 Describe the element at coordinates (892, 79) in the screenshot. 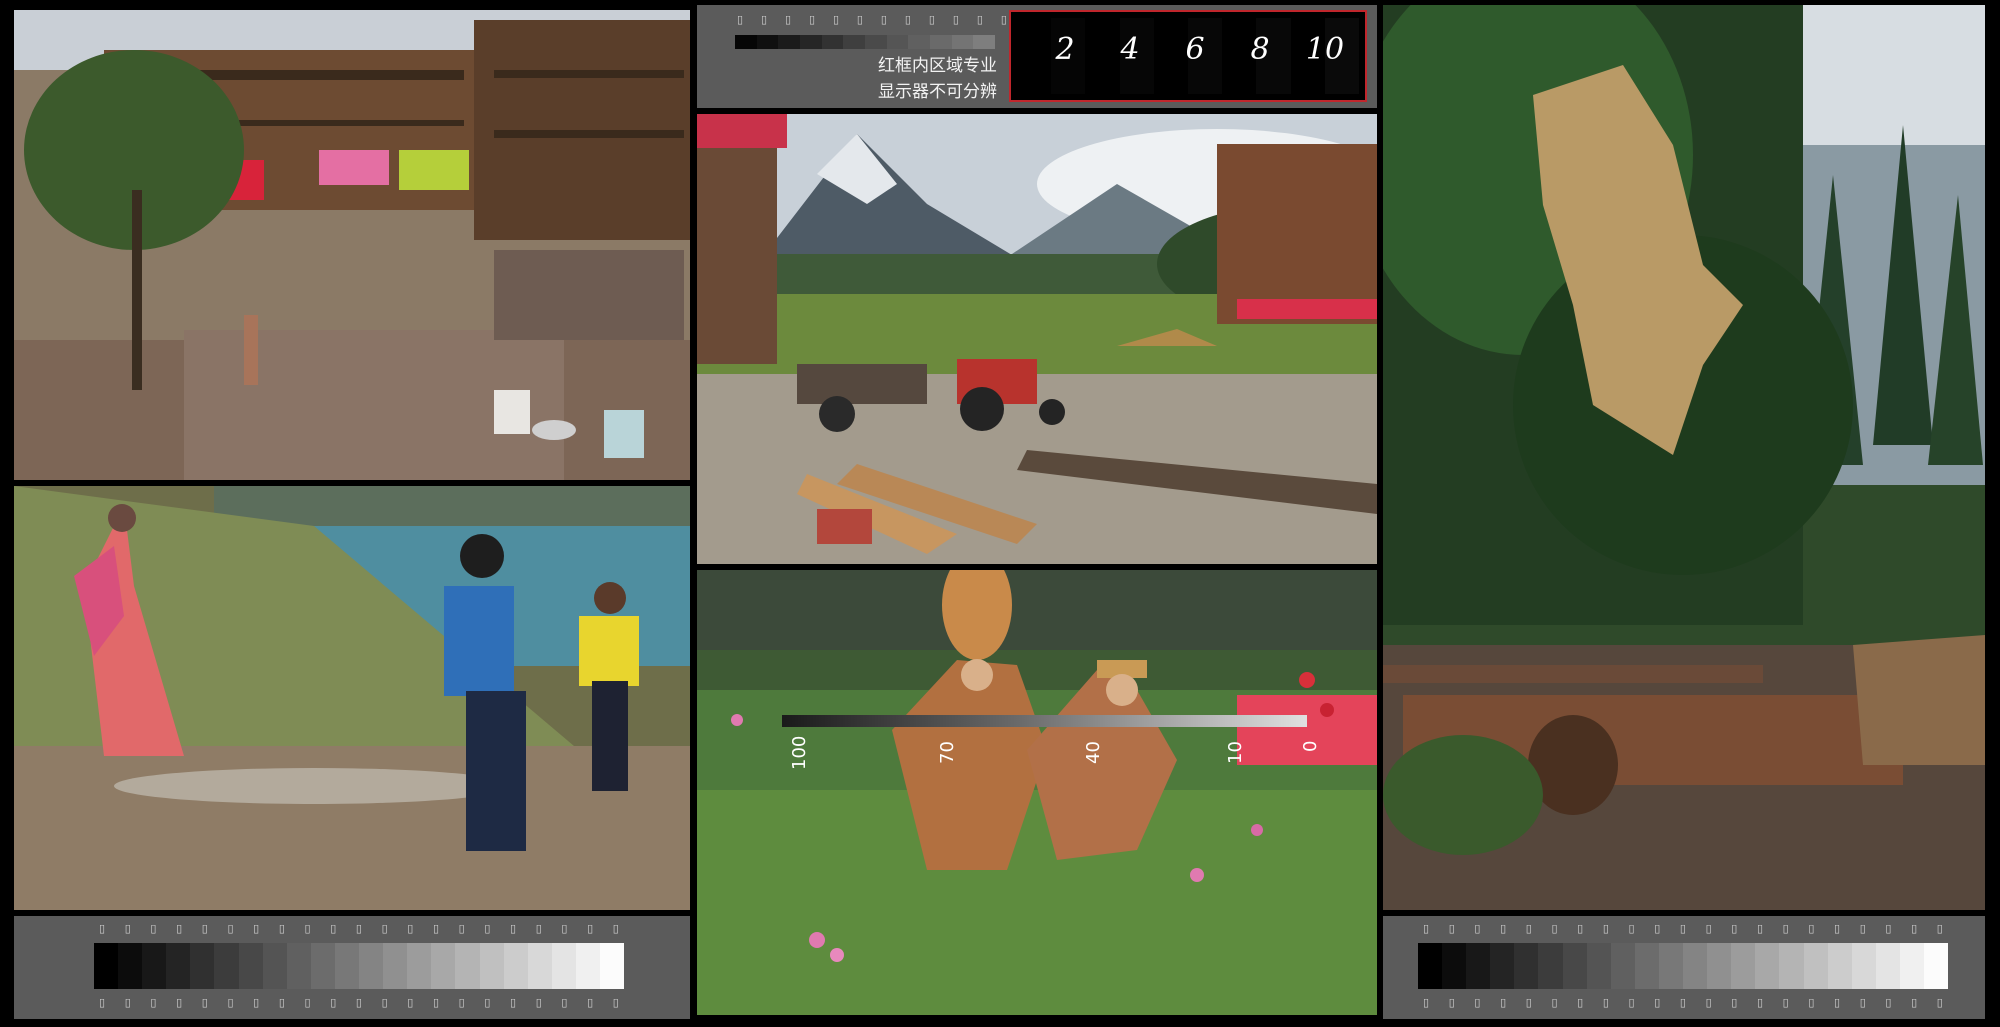

I see `calibration-note: 红框内区域专业 显示器不可分辨` at that location.